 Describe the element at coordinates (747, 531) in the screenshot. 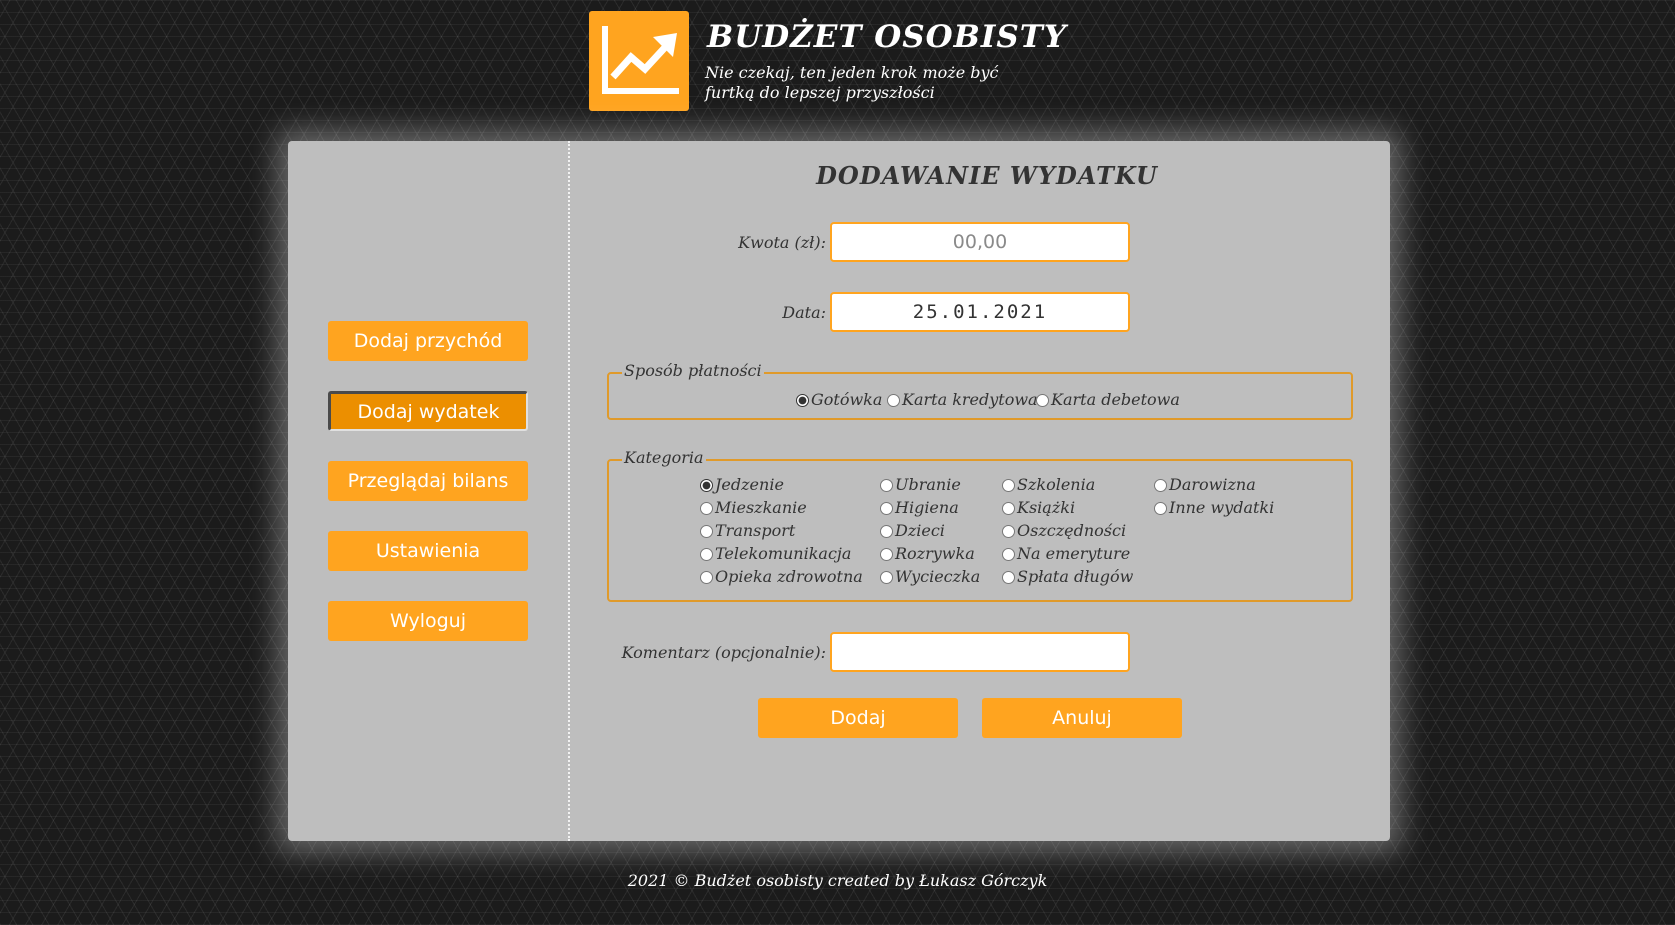

I see `category-option: Transport` at that location.